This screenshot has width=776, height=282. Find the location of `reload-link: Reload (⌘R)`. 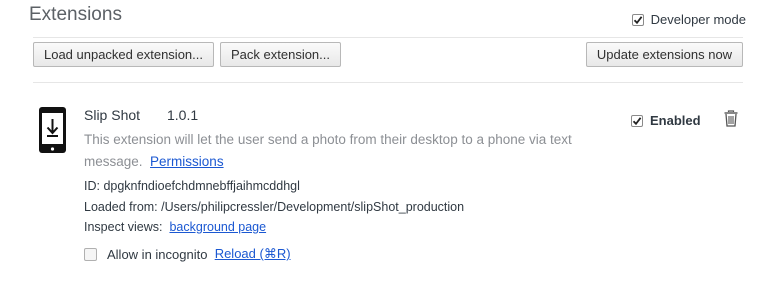

reload-link: Reload (⌘R) is located at coordinates (253, 254).